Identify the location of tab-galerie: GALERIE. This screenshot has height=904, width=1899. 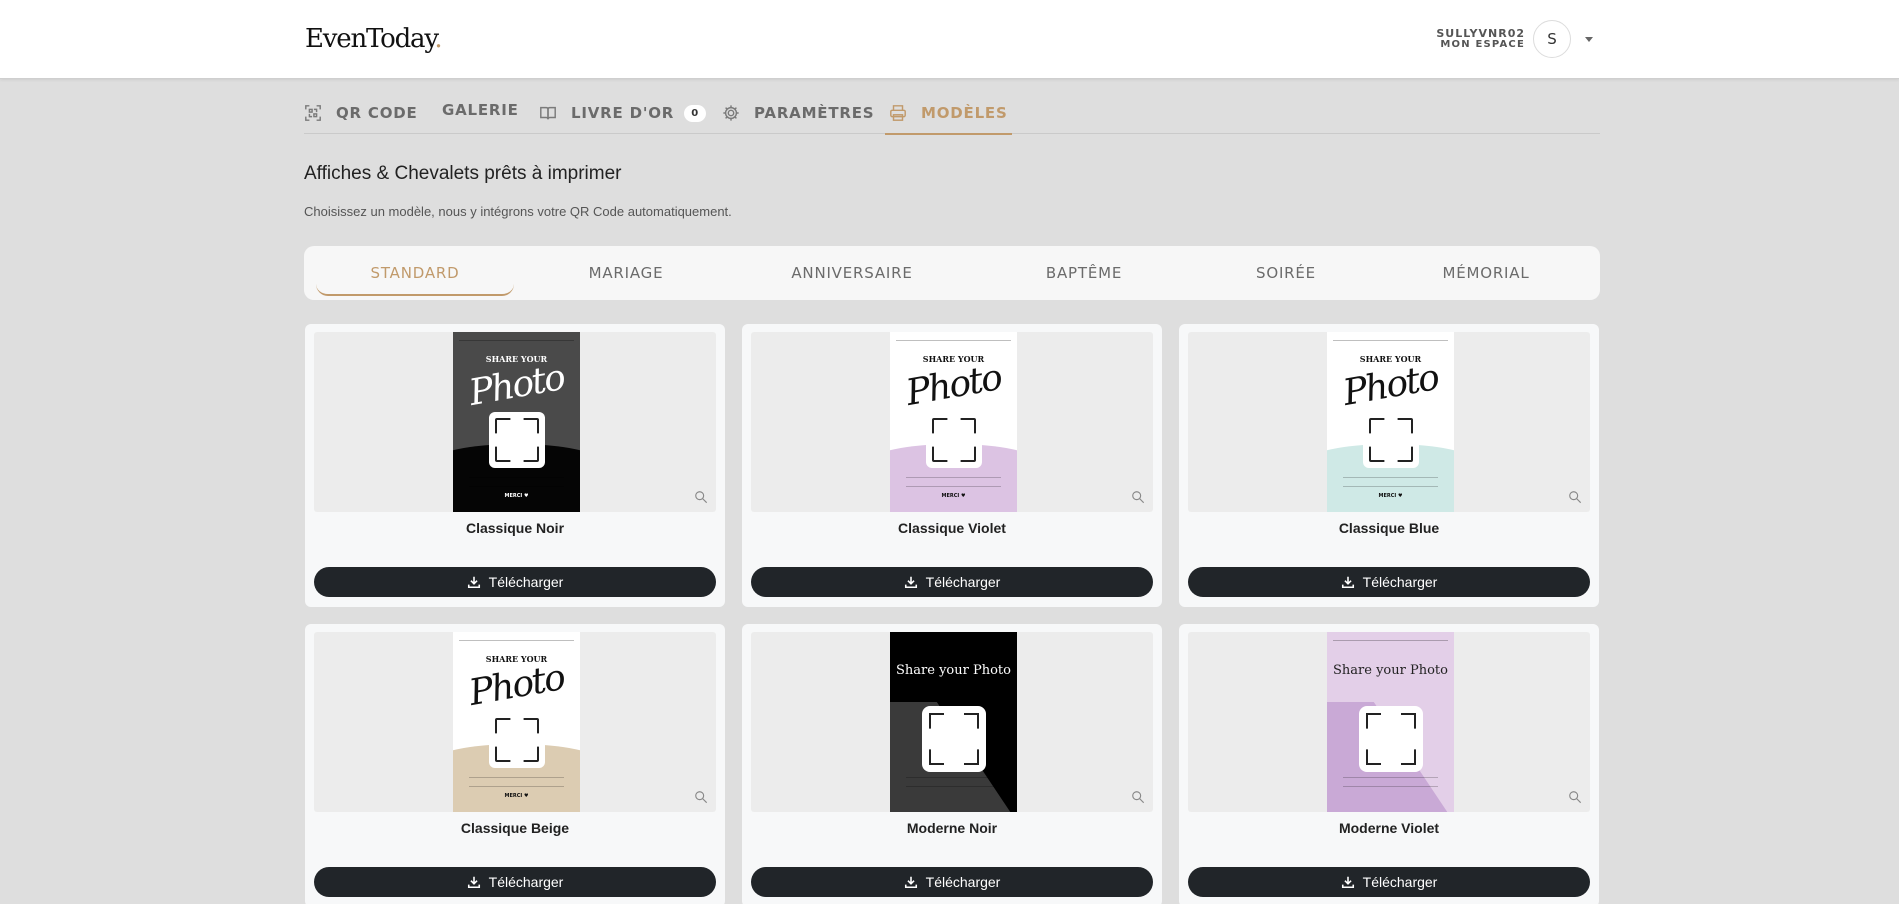
(480, 110).